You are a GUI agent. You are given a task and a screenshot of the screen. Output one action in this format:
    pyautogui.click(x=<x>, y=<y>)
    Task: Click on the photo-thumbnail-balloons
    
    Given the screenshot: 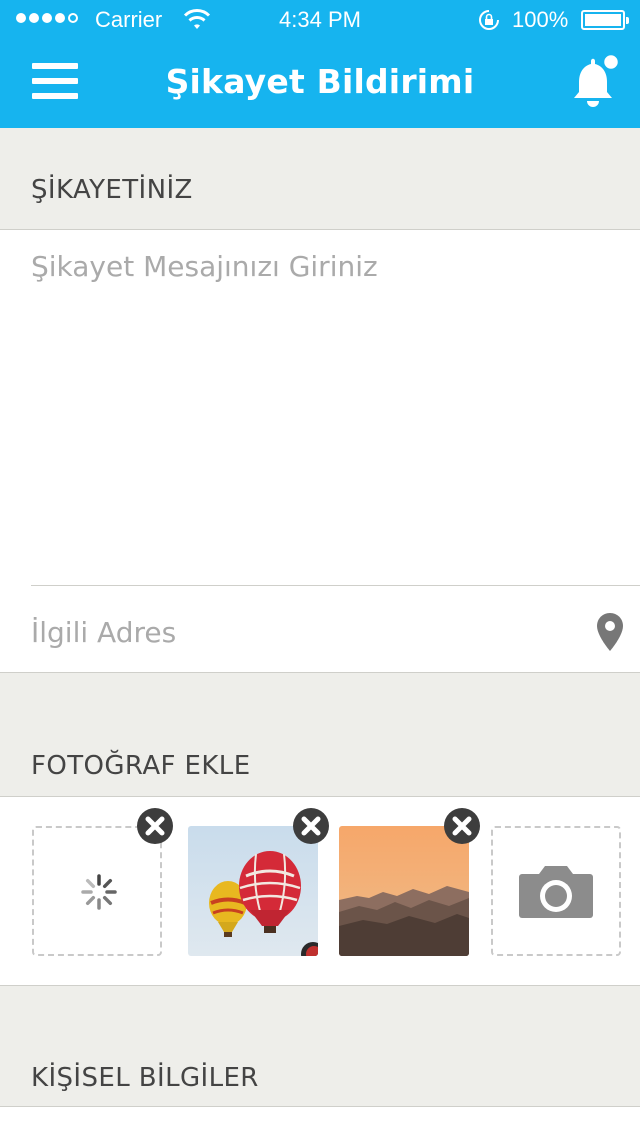 What is the action you would take?
    pyautogui.click(x=253, y=891)
    